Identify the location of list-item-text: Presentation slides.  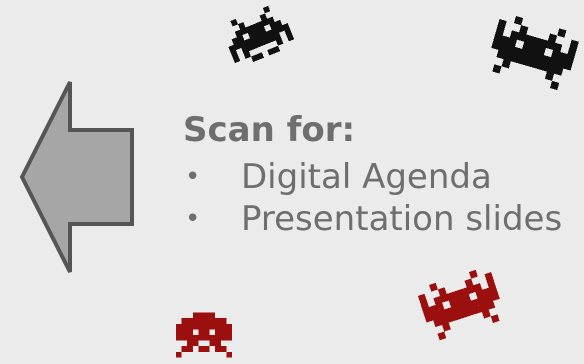
(402, 219).